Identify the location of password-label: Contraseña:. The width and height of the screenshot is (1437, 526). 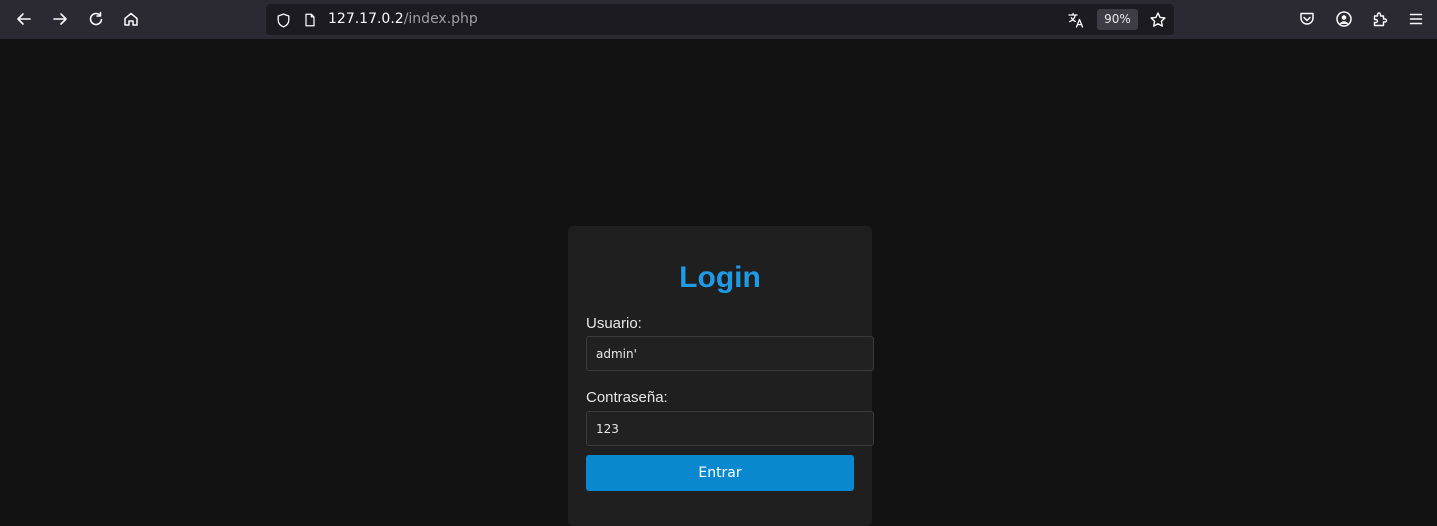
(627, 397).